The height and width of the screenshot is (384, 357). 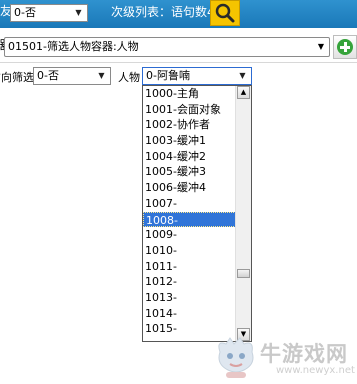 I want to click on toolbar: 友 0-否 ▼ 次级列表：语句数4, so click(x=178, y=14).